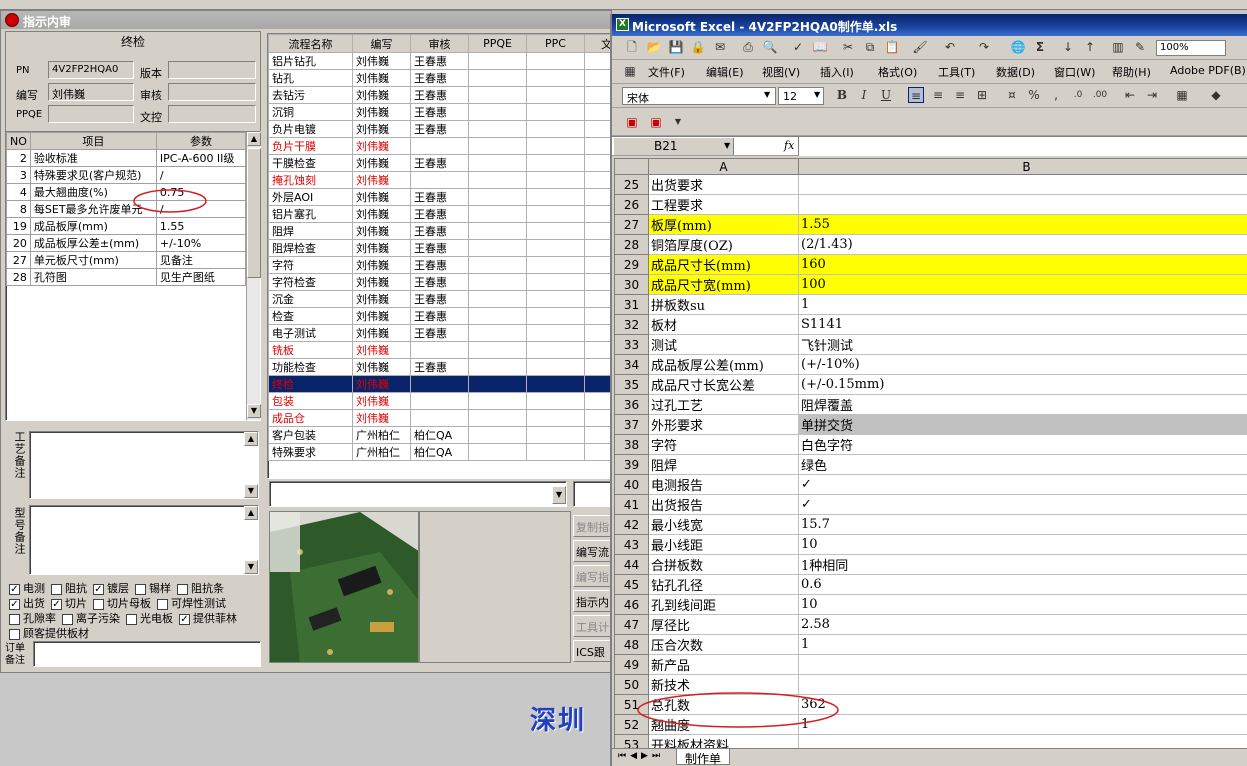  I want to click on scroll-up-arrow-icon: ▲, so click(254, 139).